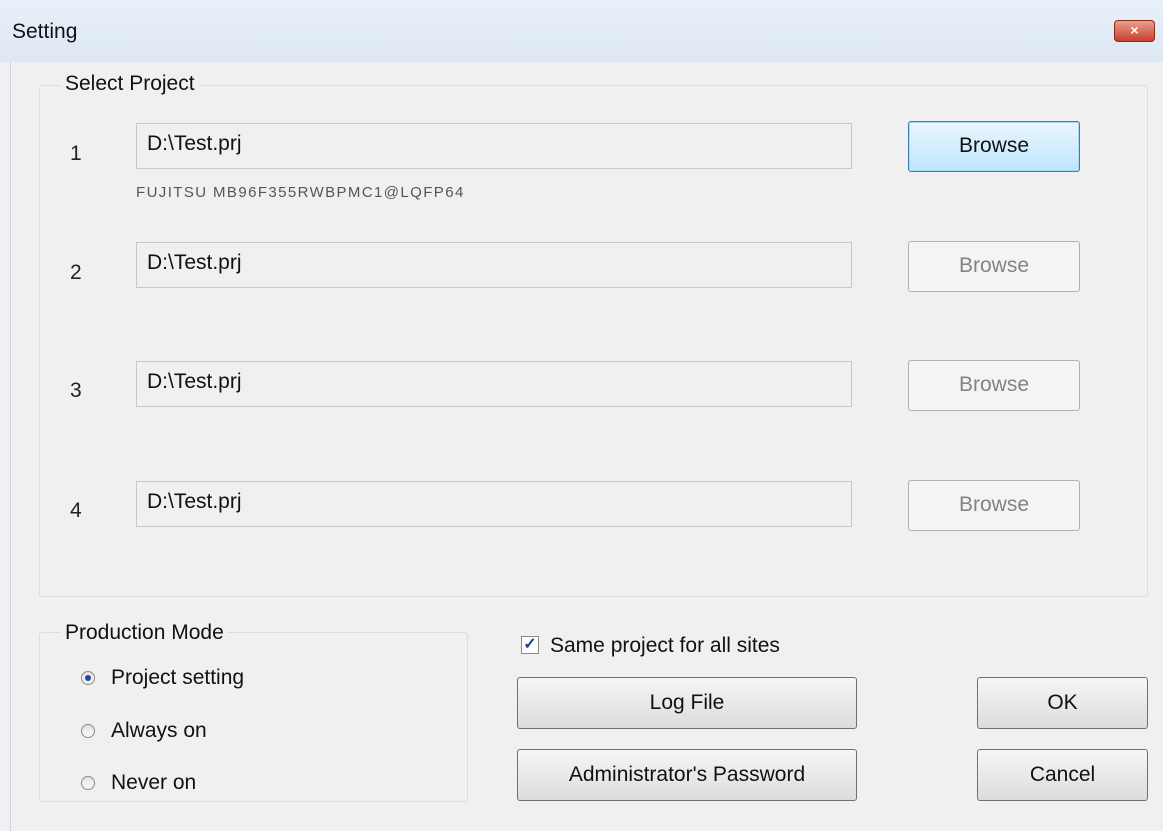  What do you see at coordinates (994, 505) in the screenshot?
I see `browse-button-4: Browse` at bounding box center [994, 505].